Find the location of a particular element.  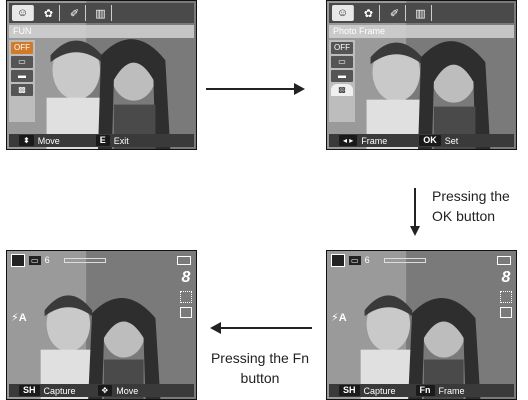

caption-fn-line2: button is located at coordinates (260, 378).